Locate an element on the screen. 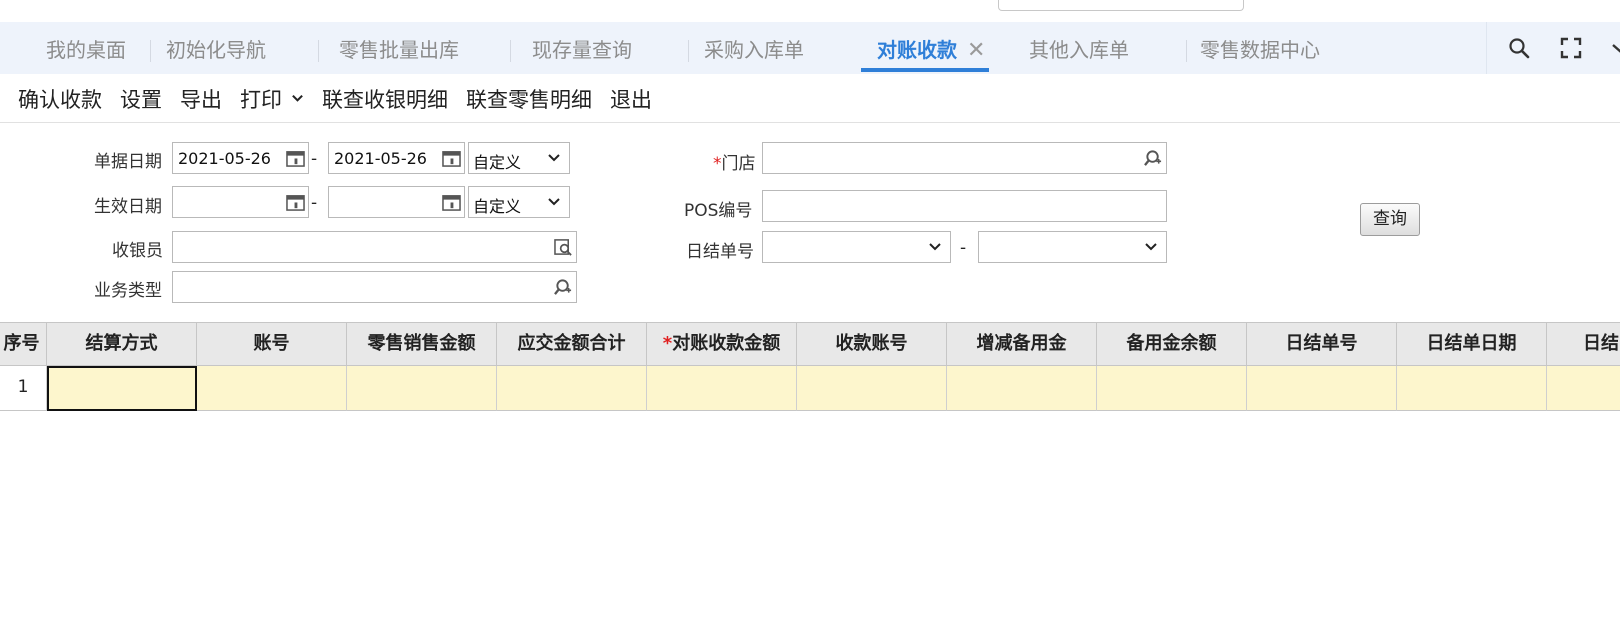  top-search-box is located at coordinates (1121, 5).